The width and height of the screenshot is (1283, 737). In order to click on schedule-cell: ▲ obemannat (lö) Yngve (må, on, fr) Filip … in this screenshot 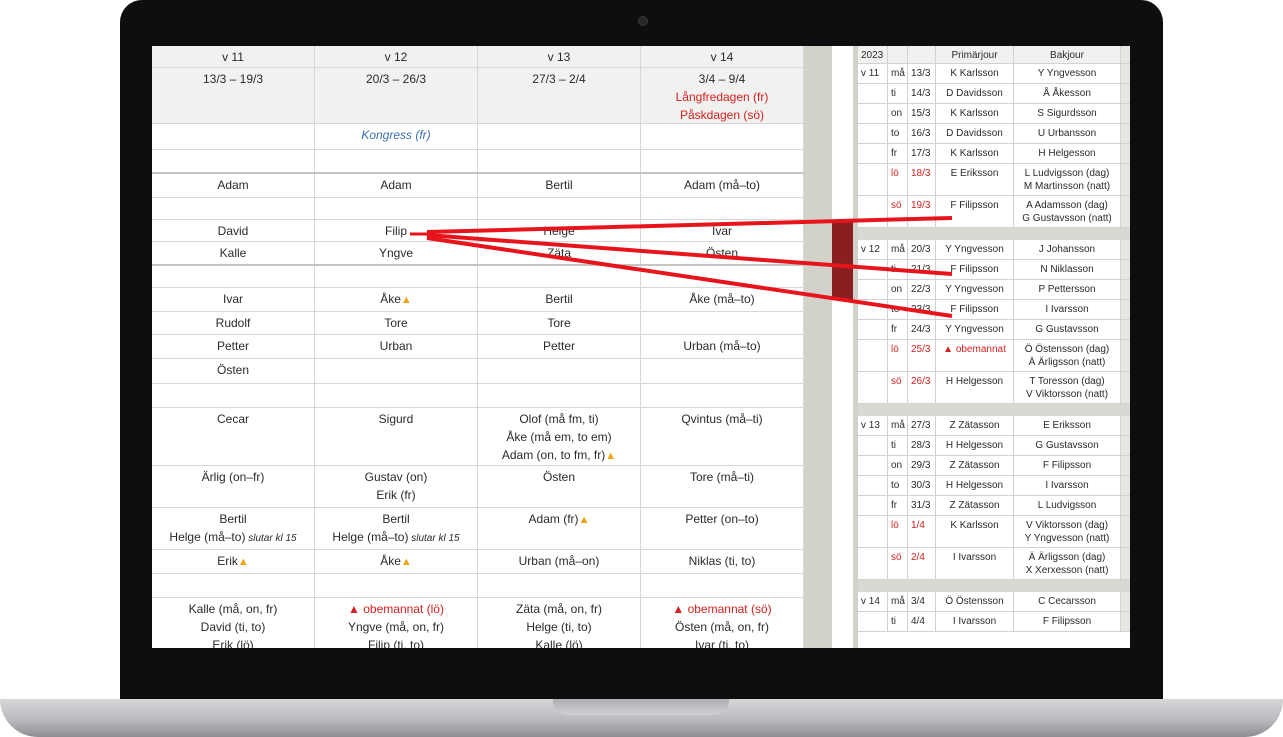, I will do `click(396, 623)`.